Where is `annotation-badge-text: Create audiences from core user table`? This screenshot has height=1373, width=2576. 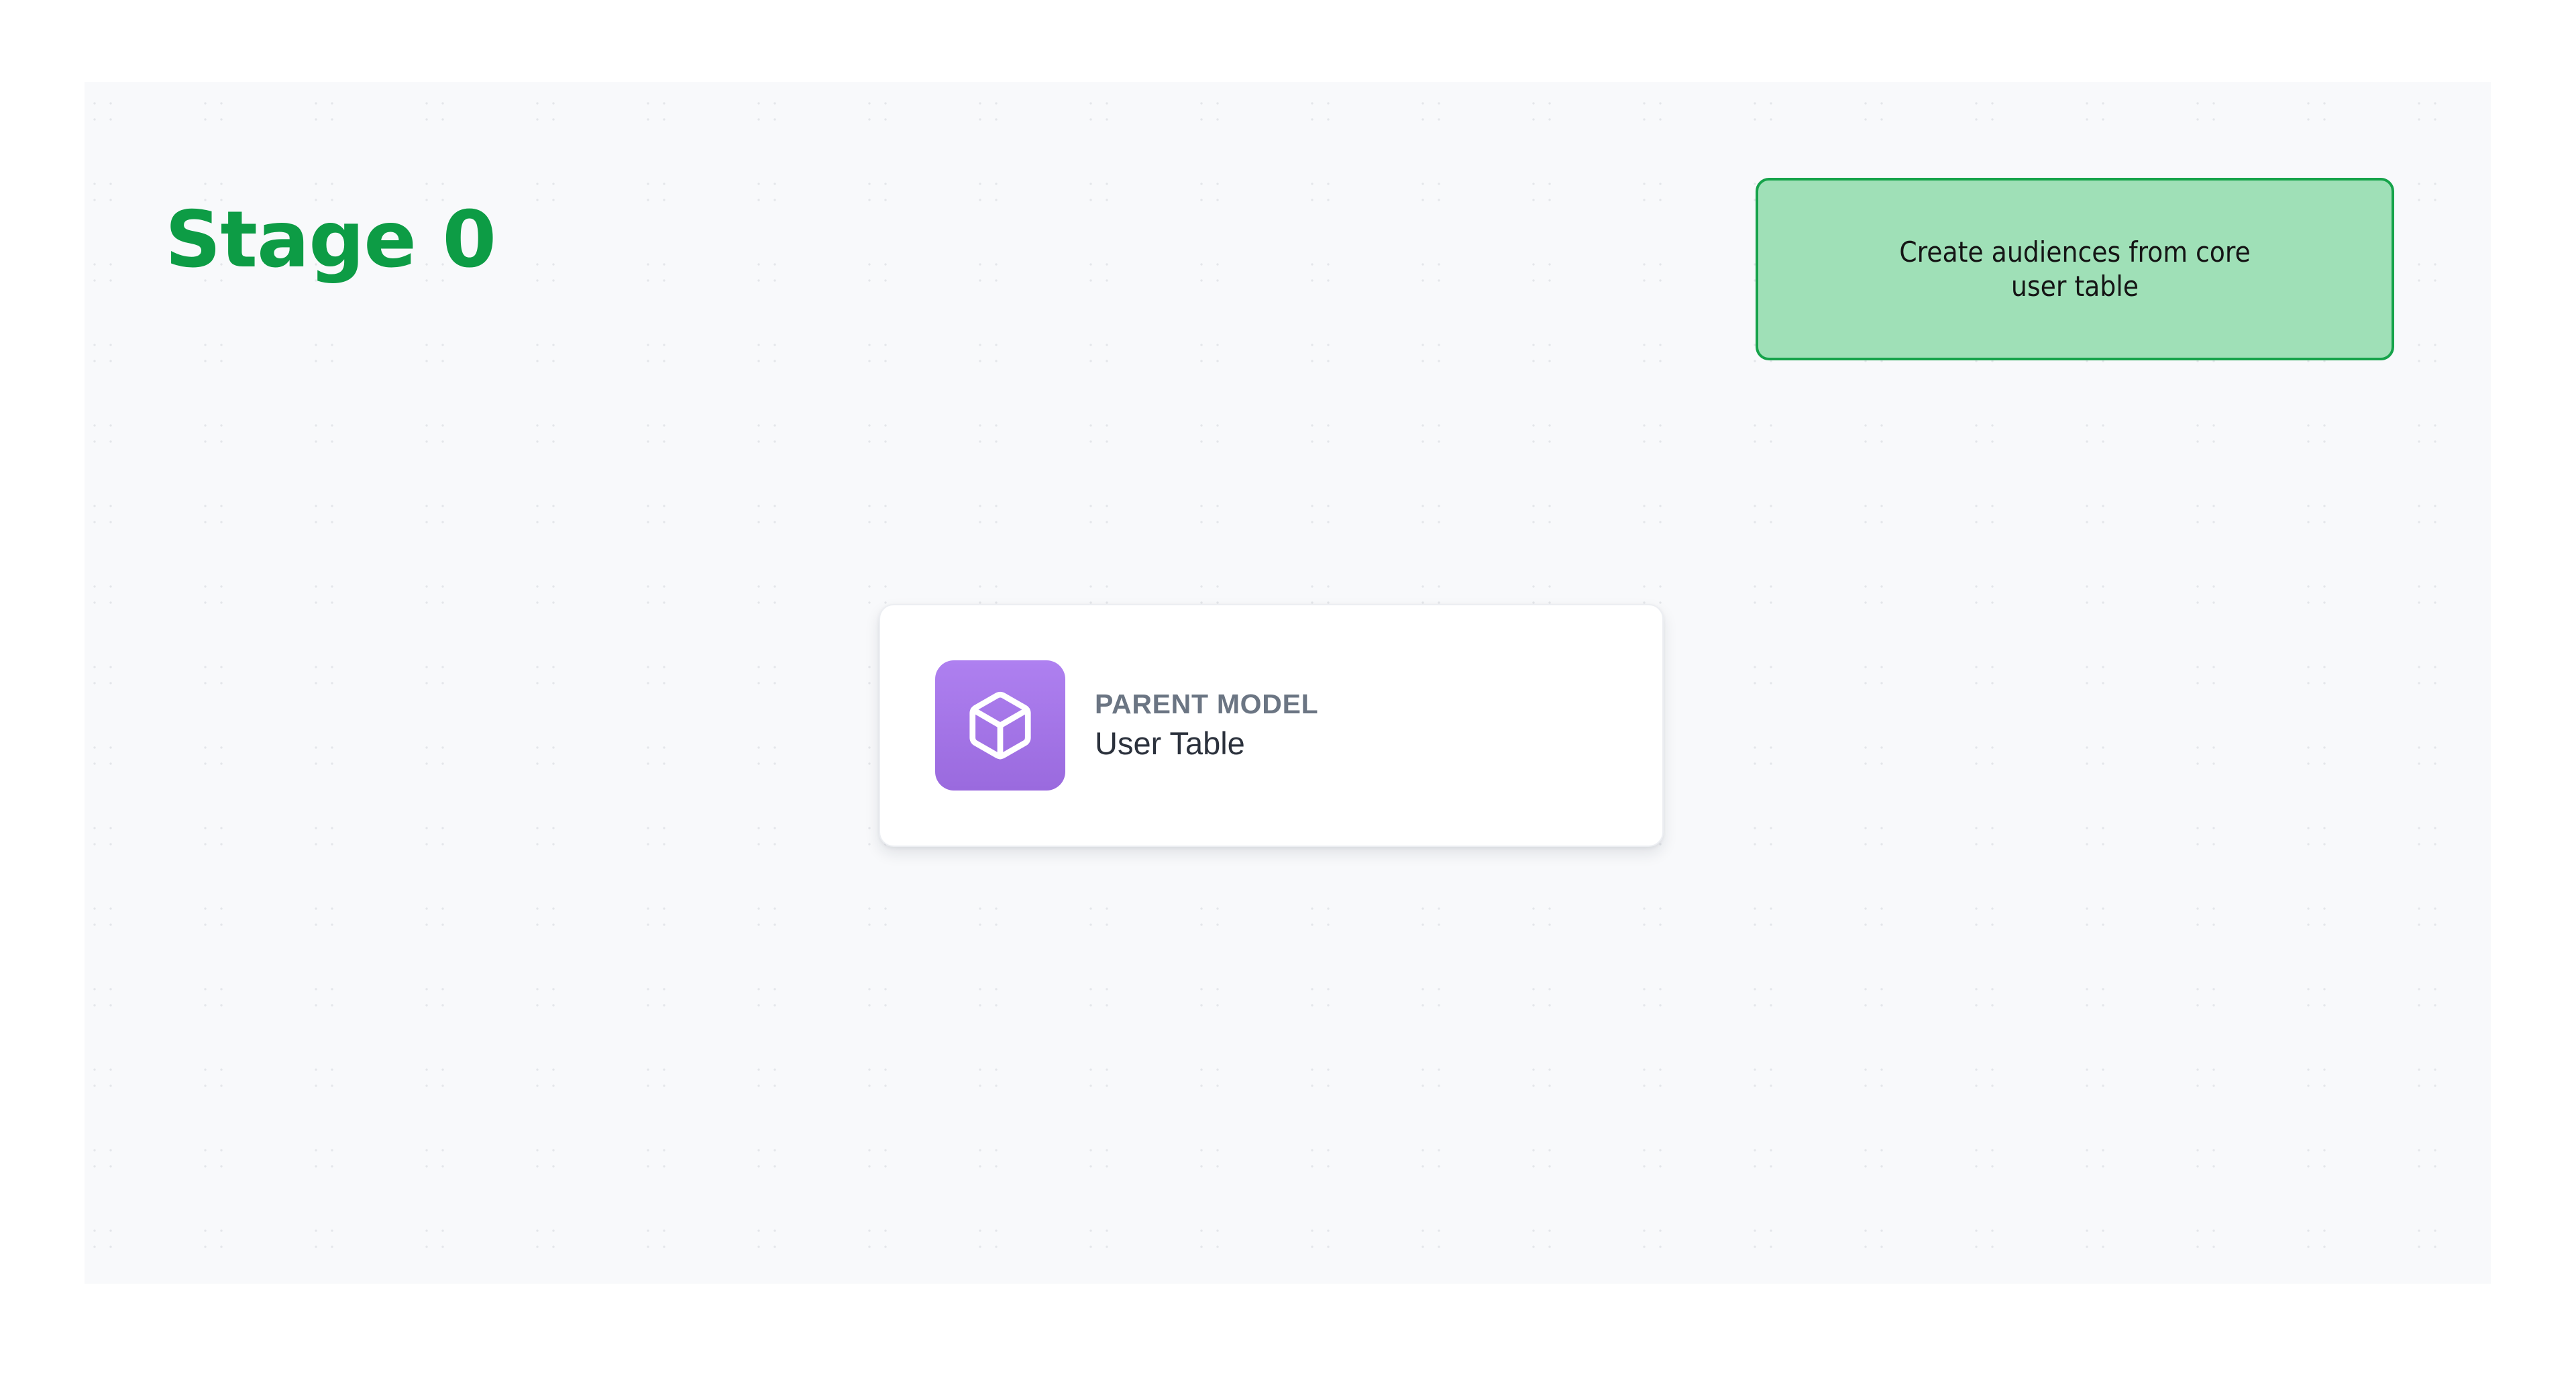
annotation-badge-text: Create audiences from core user table is located at coordinates (2075, 269).